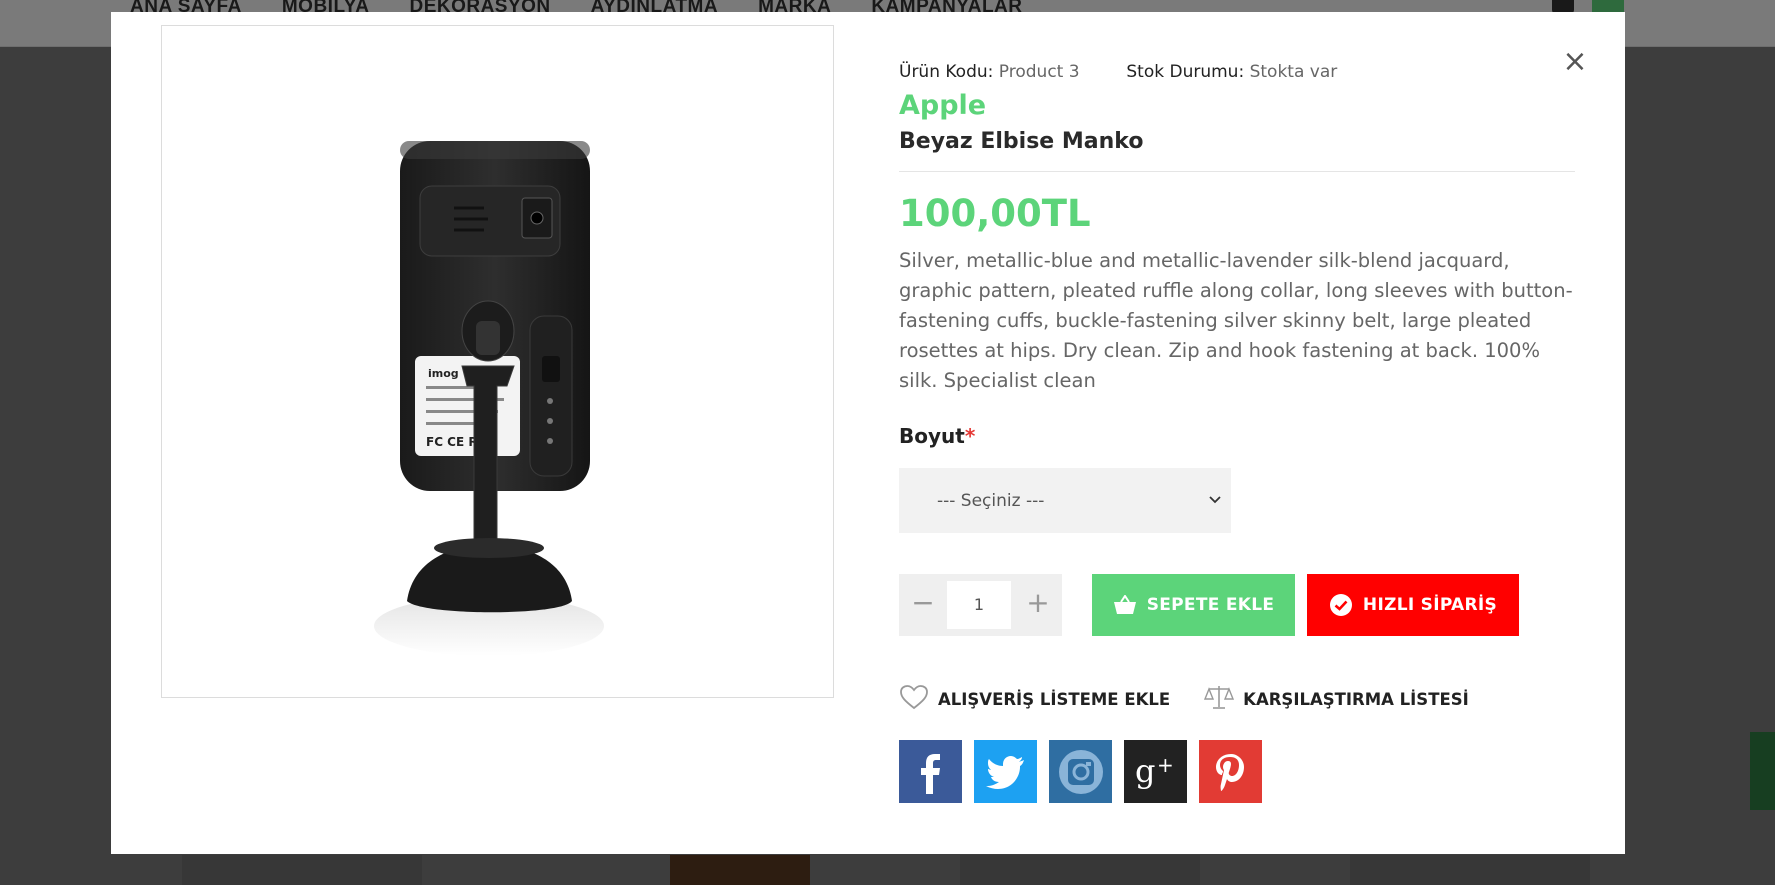 The width and height of the screenshot is (1775, 885). I want to click on pinterest-share-button, so click(1230, 771).